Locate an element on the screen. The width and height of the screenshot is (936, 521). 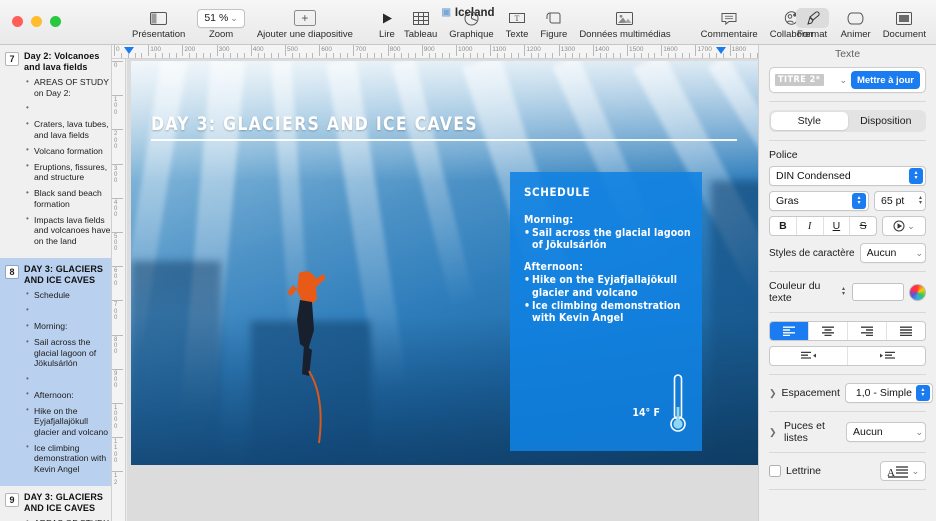
toolbar-shape-button: Figure is located at coordinates (553, 23).